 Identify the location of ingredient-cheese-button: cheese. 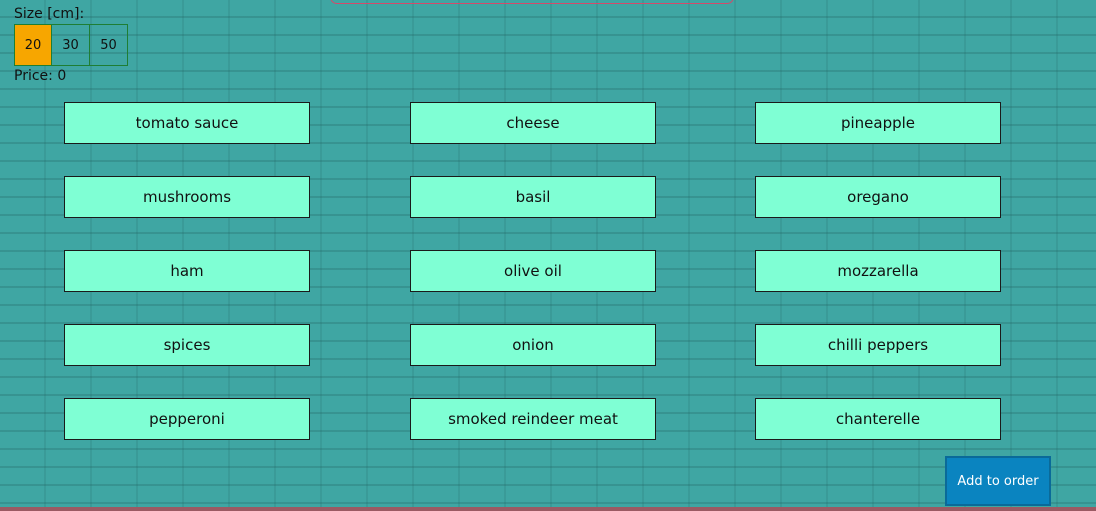
(533, 123).